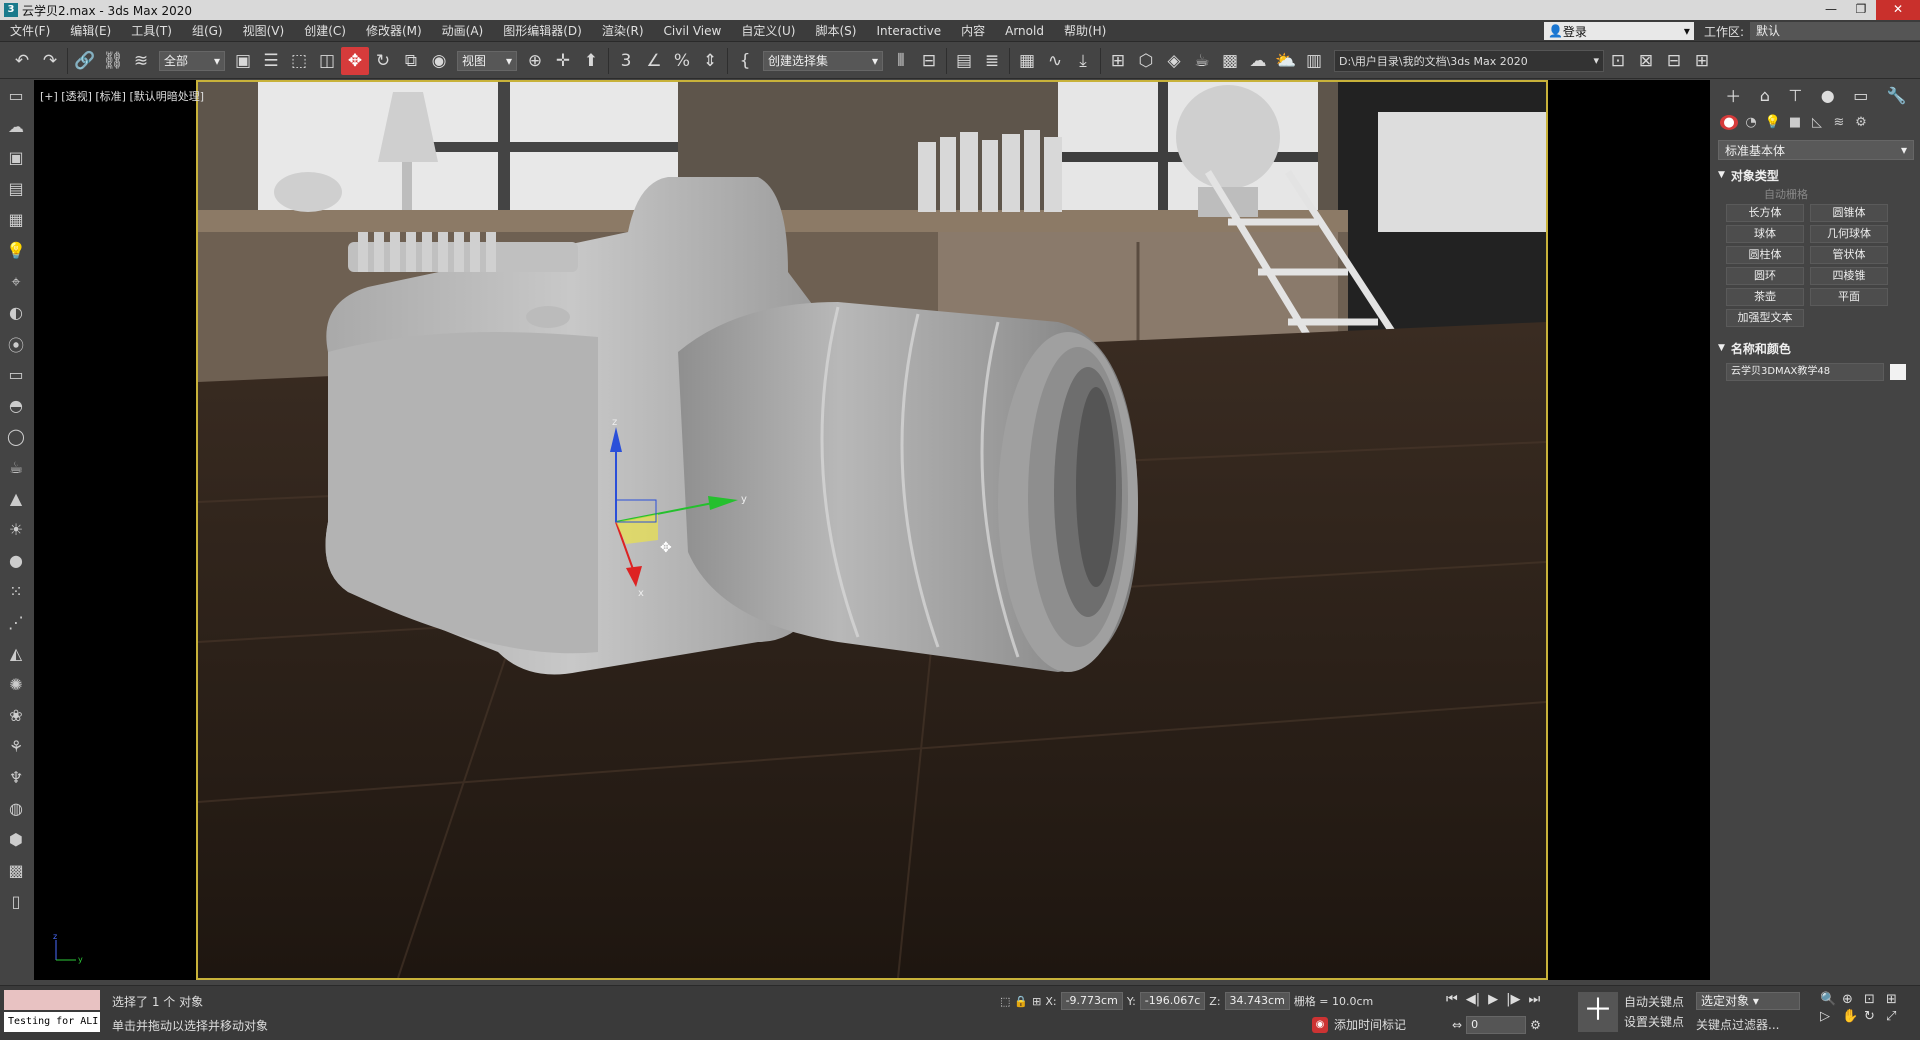 Image resolution: width=1920 pixels, height=1040 pixels. I want to click on scene-icon: ▩, so click(16, 870).